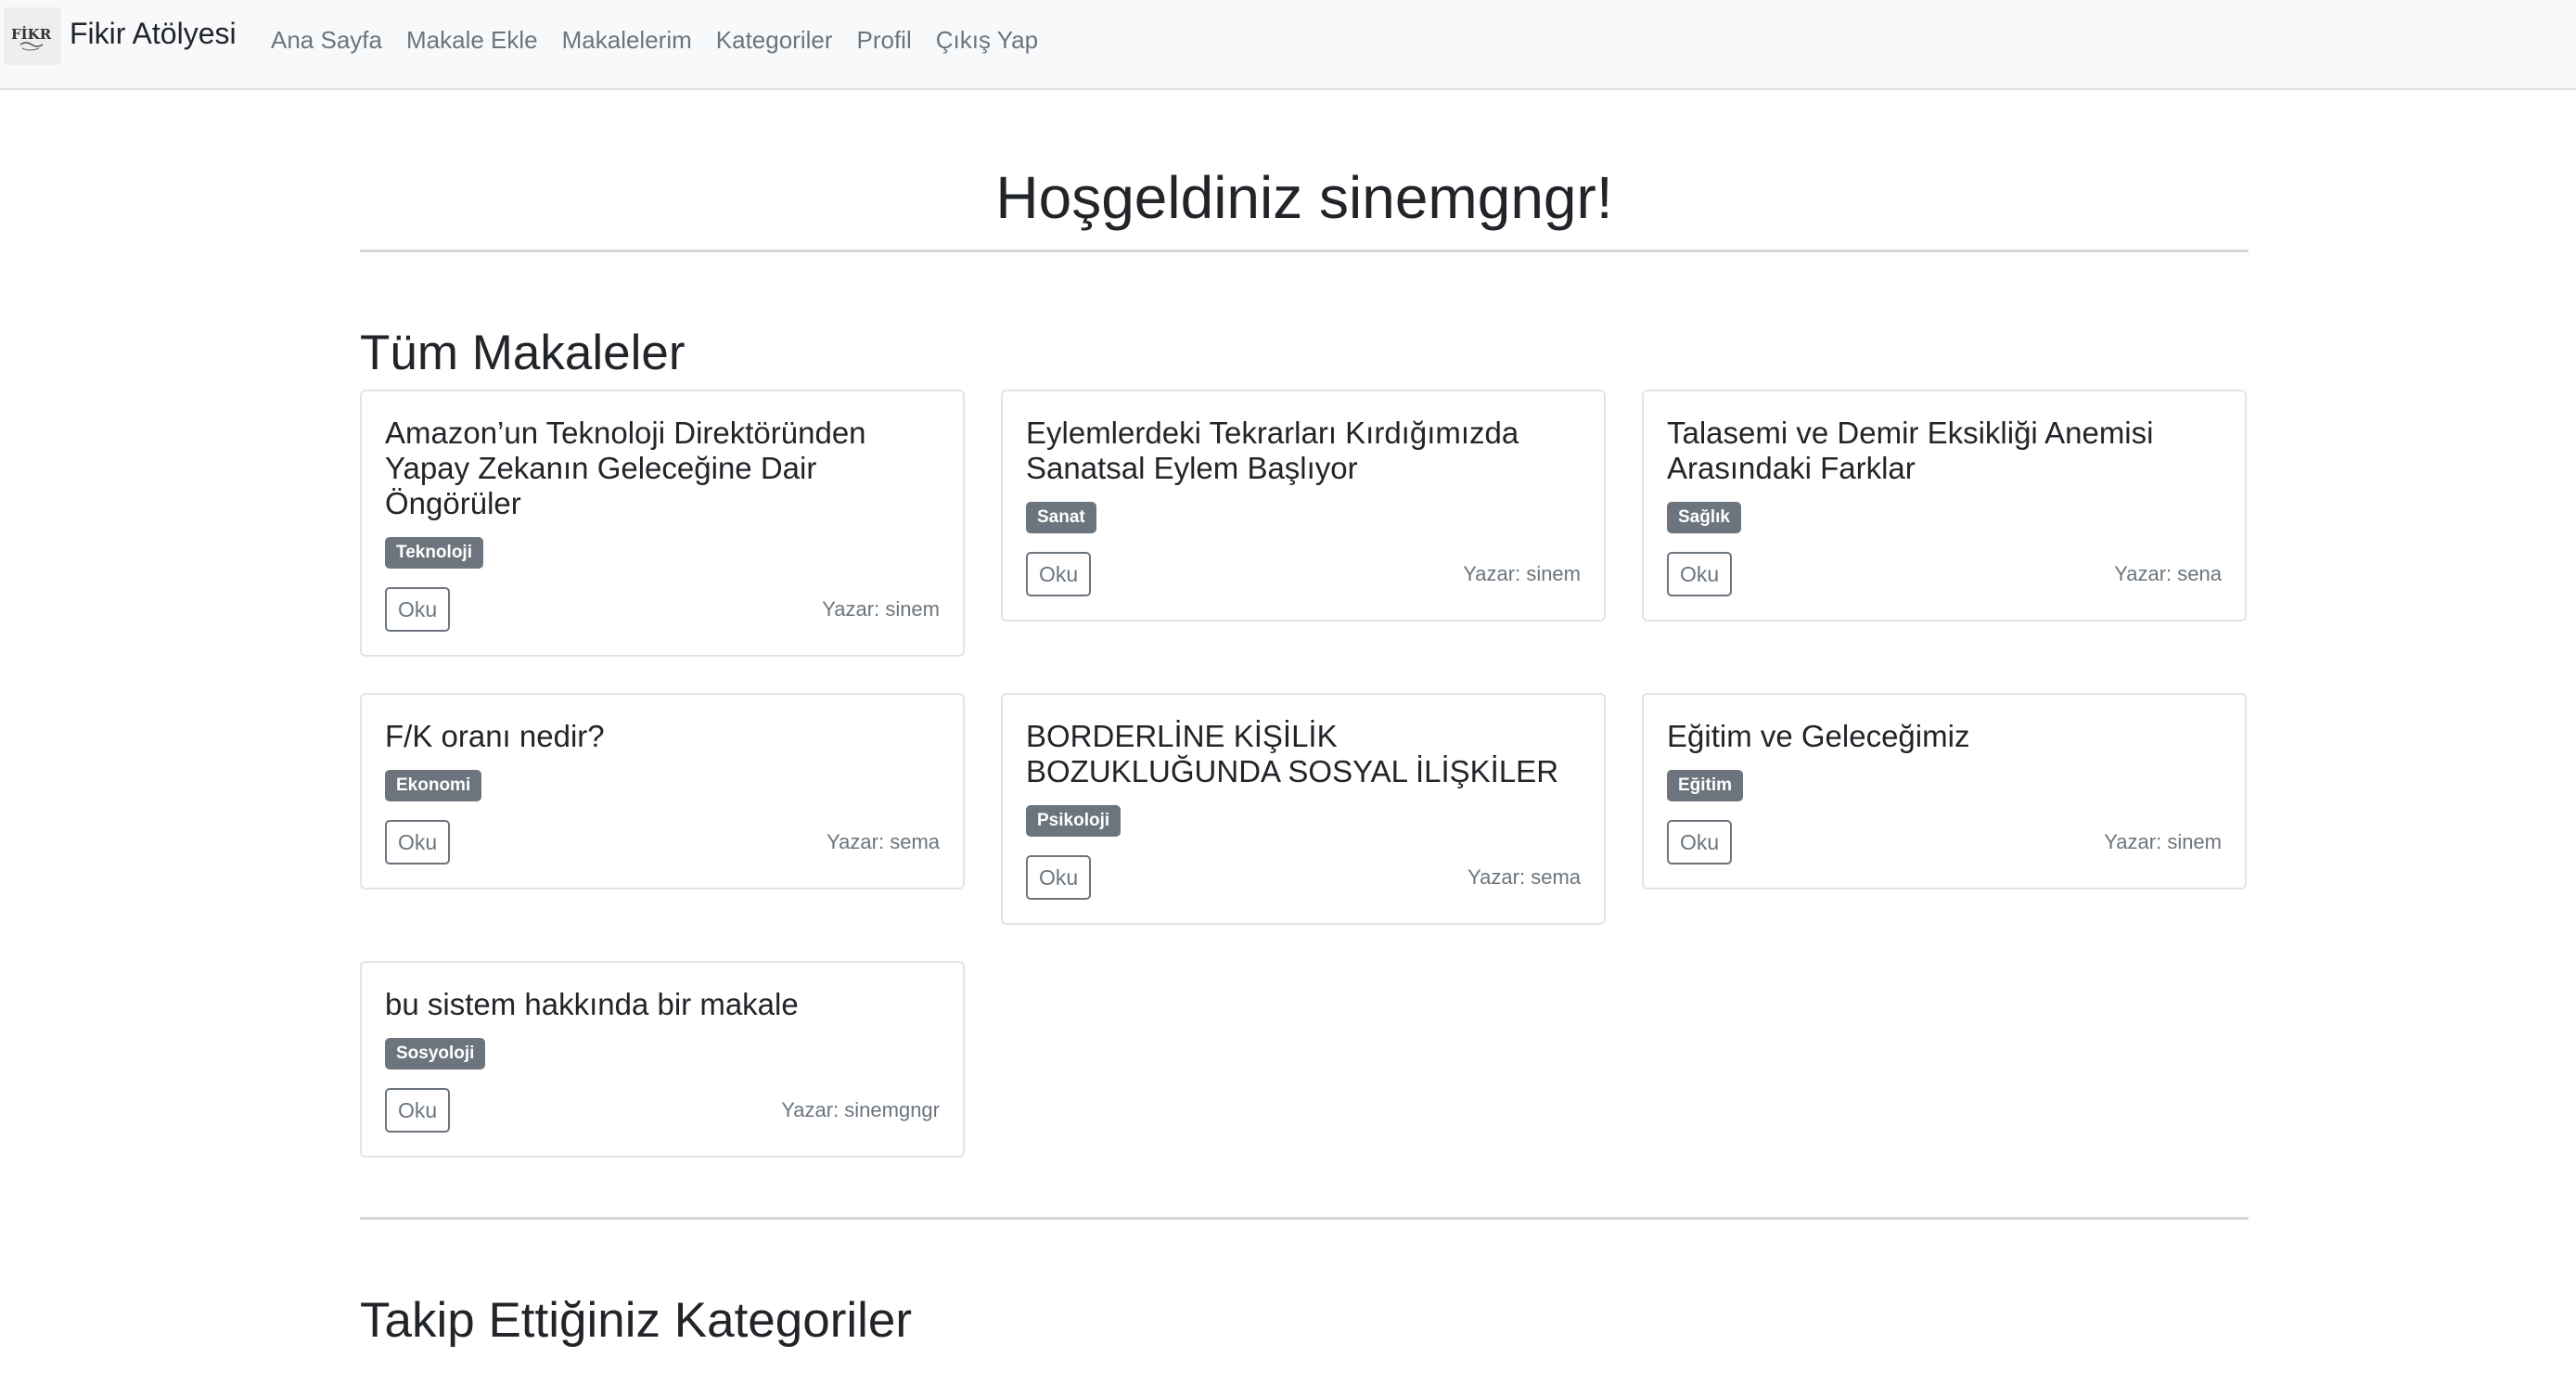 The image size is (2576, 1396). I want to click on category-badge: Ekonomi, so click(433, 785).